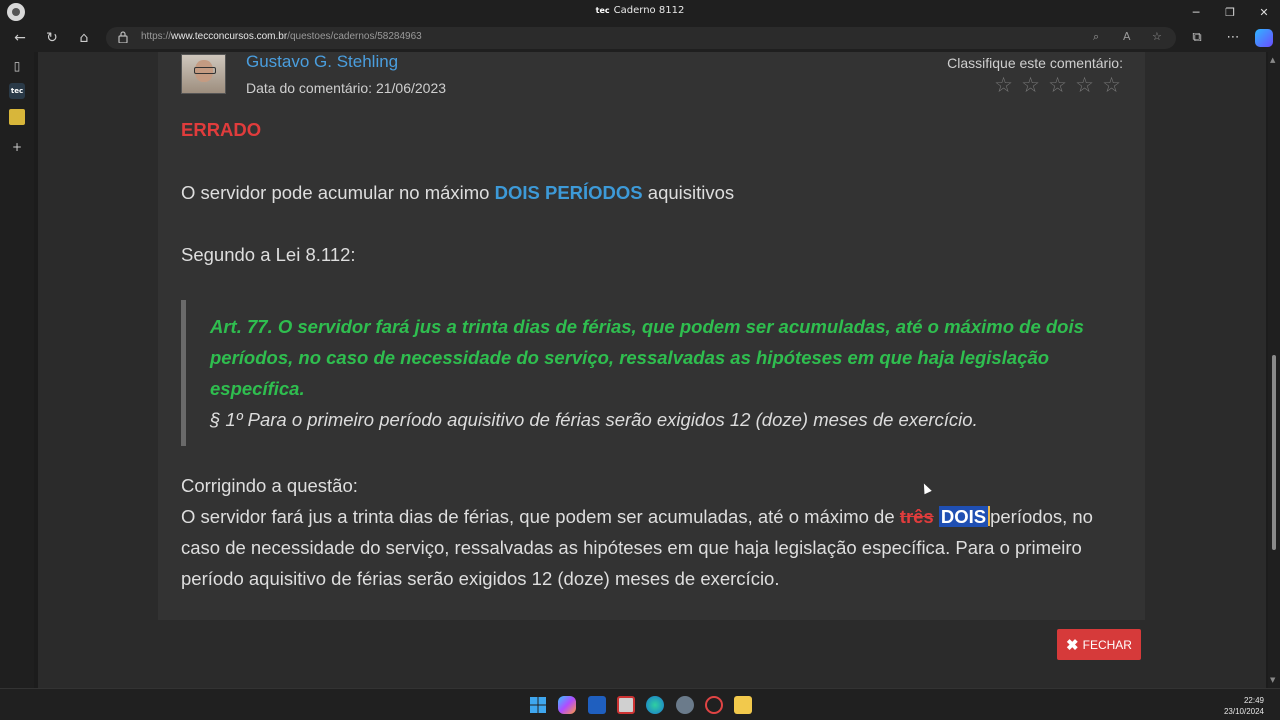 The height and width of the screenshot is (720, 1280). Describe the element at coordinates (567, 705) in the screenshot. I see `copilot-app-icon` at that location.